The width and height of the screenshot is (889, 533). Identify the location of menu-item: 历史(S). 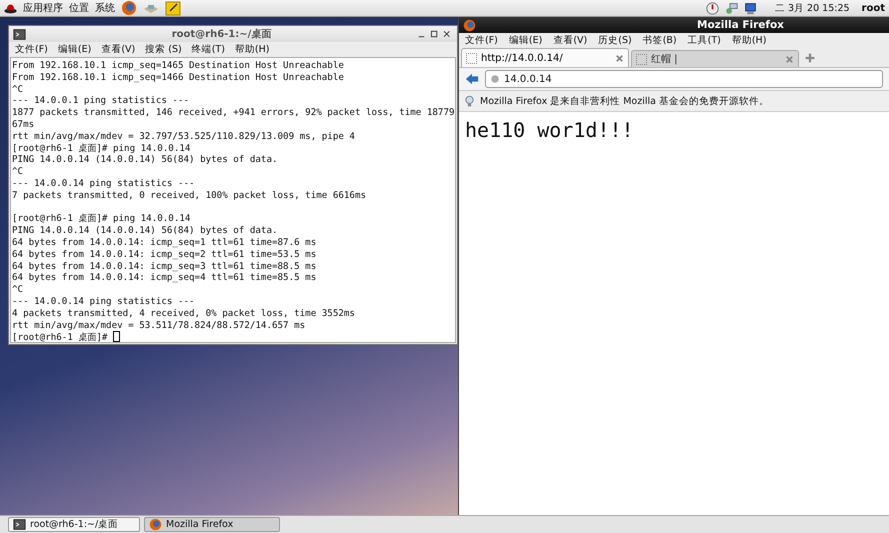
(615, 40).